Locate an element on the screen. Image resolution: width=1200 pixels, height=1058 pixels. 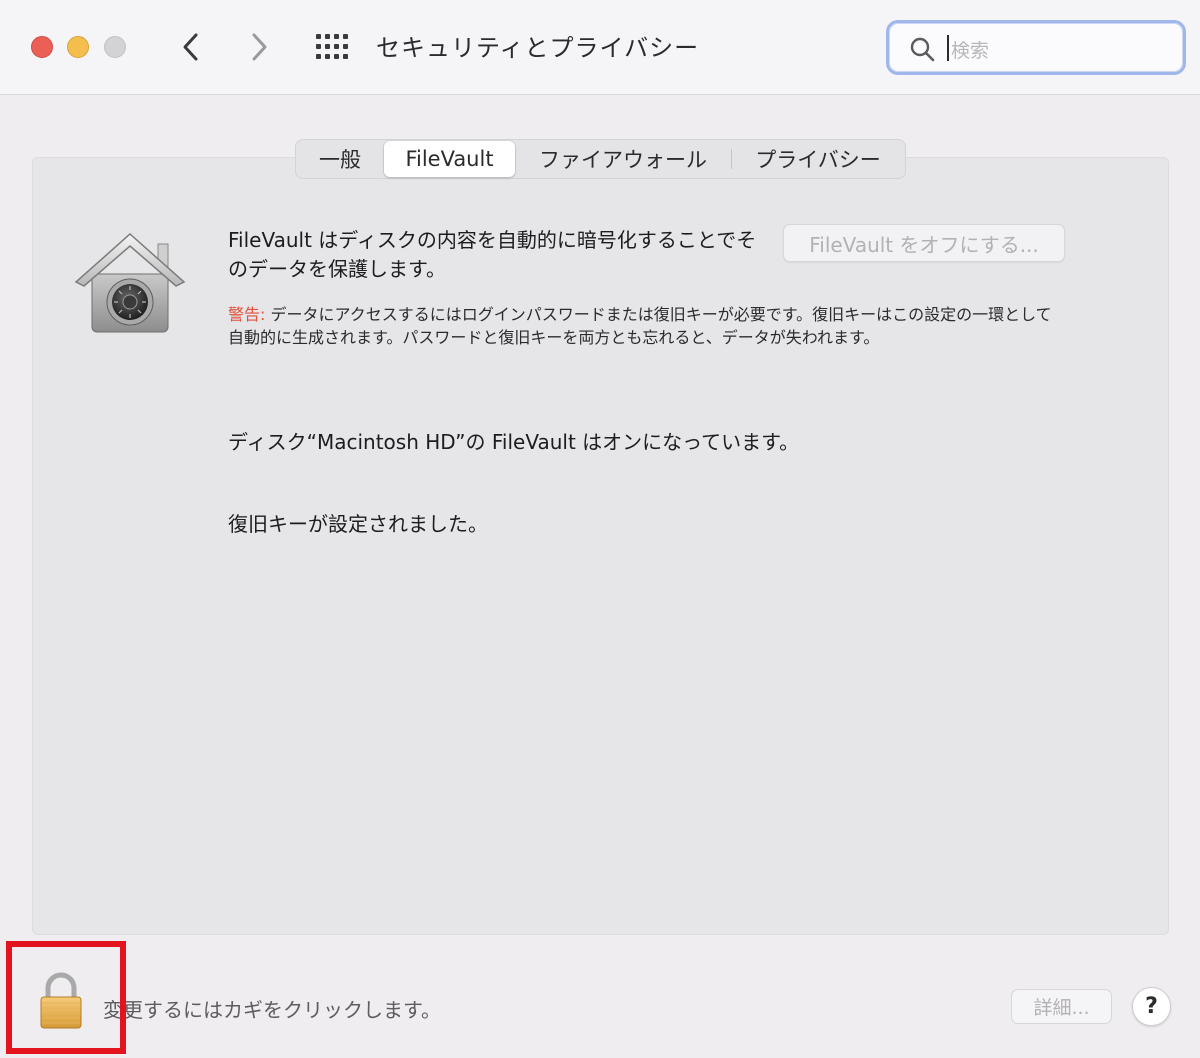
grid-icon is located at coordinates (332, 46).